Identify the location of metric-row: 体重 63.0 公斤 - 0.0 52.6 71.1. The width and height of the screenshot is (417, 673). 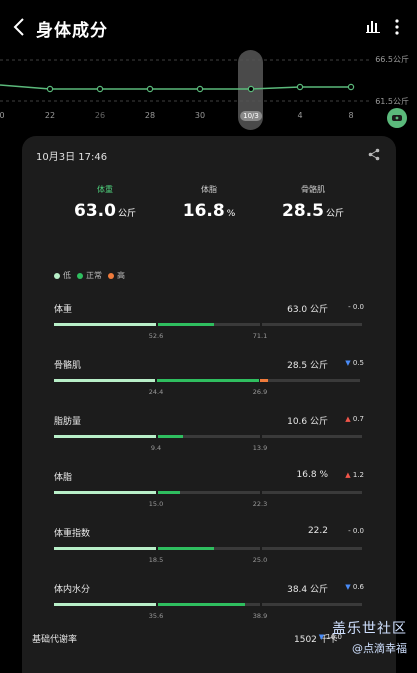
(209, 323).